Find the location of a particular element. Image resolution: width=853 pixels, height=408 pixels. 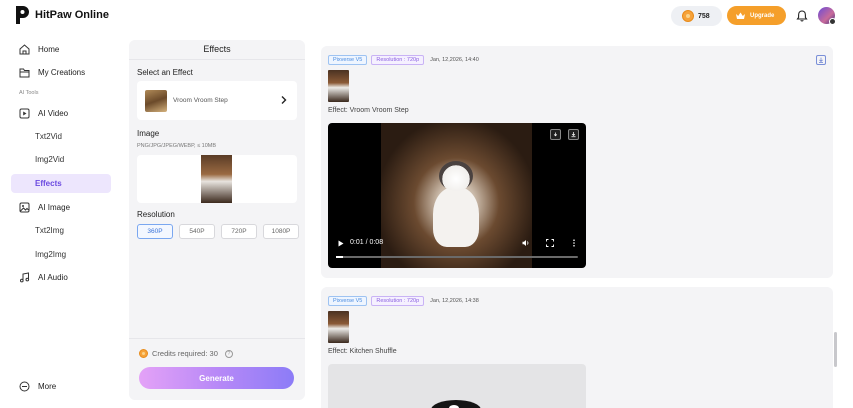

home-icon is located at coordinates (24, 48).